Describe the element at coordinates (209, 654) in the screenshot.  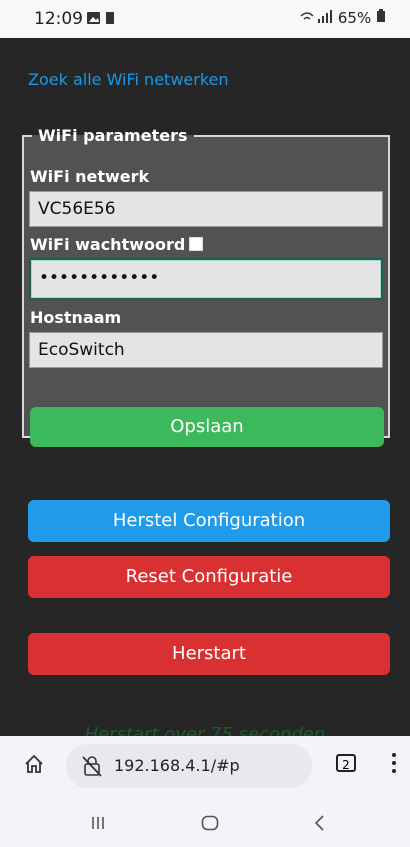
I see `restart-button: Herstart` at that location.